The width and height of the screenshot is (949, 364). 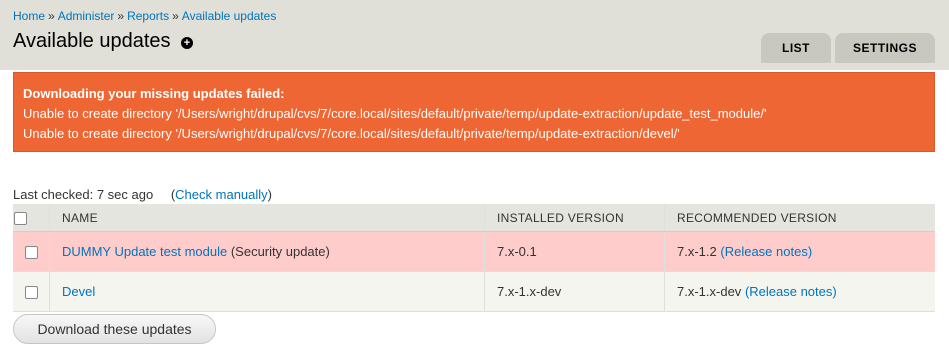 I want to click on last-checked-status: Last checked: 7 sec ago (Check manually), so click(x=142, y=194).